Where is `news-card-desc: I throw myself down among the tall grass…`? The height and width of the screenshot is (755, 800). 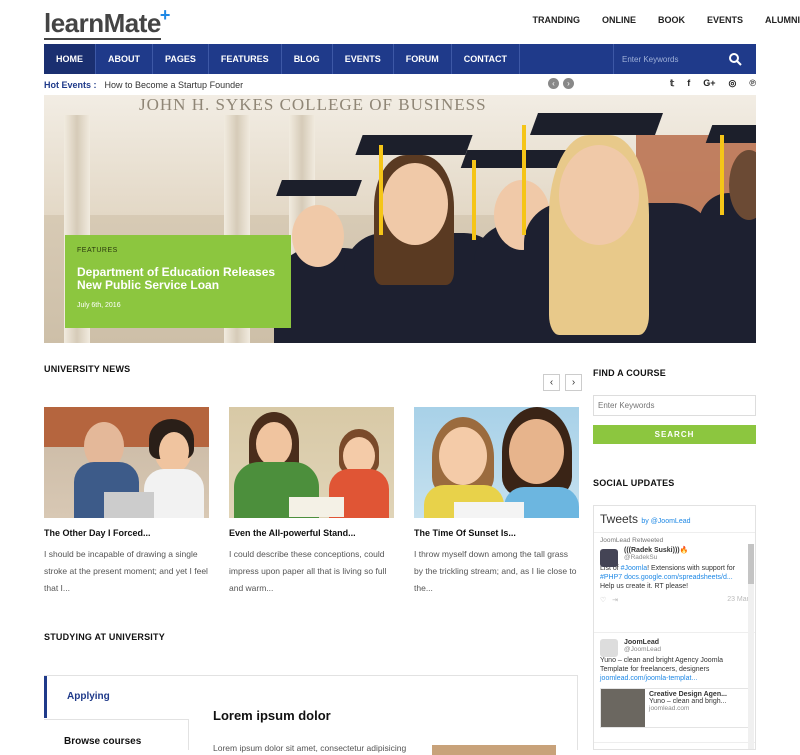 news-card-desc: I throw myself down among the tall grass… is located at coordinates (495, 571).